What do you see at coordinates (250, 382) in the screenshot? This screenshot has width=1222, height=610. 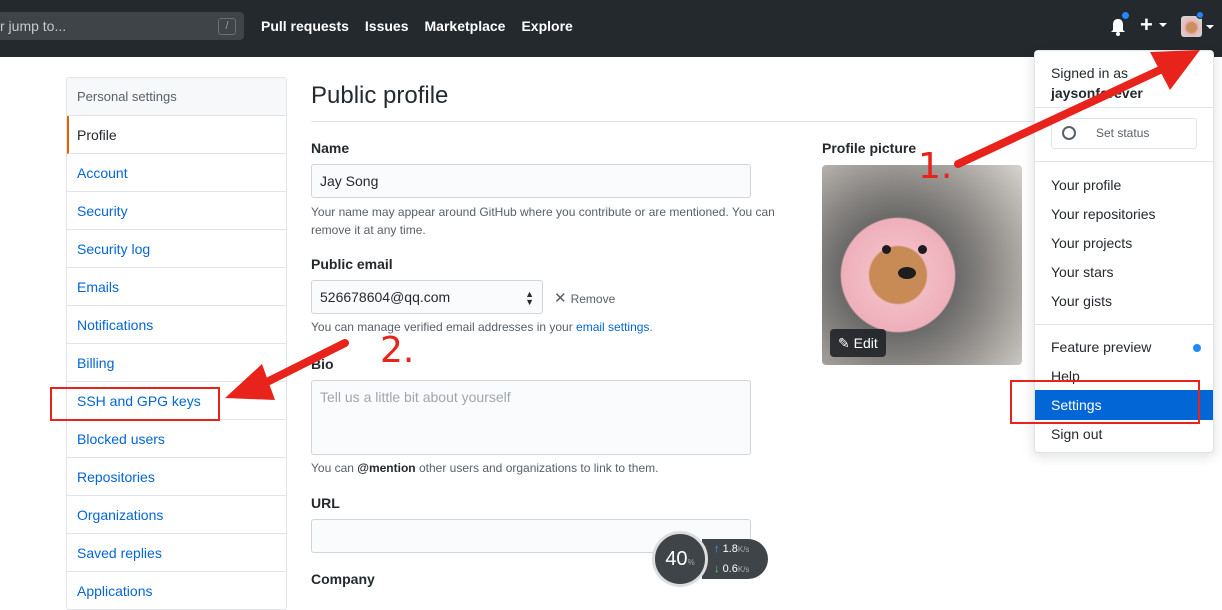 I see `arrow-2-head` at bounding box center [250, 382].